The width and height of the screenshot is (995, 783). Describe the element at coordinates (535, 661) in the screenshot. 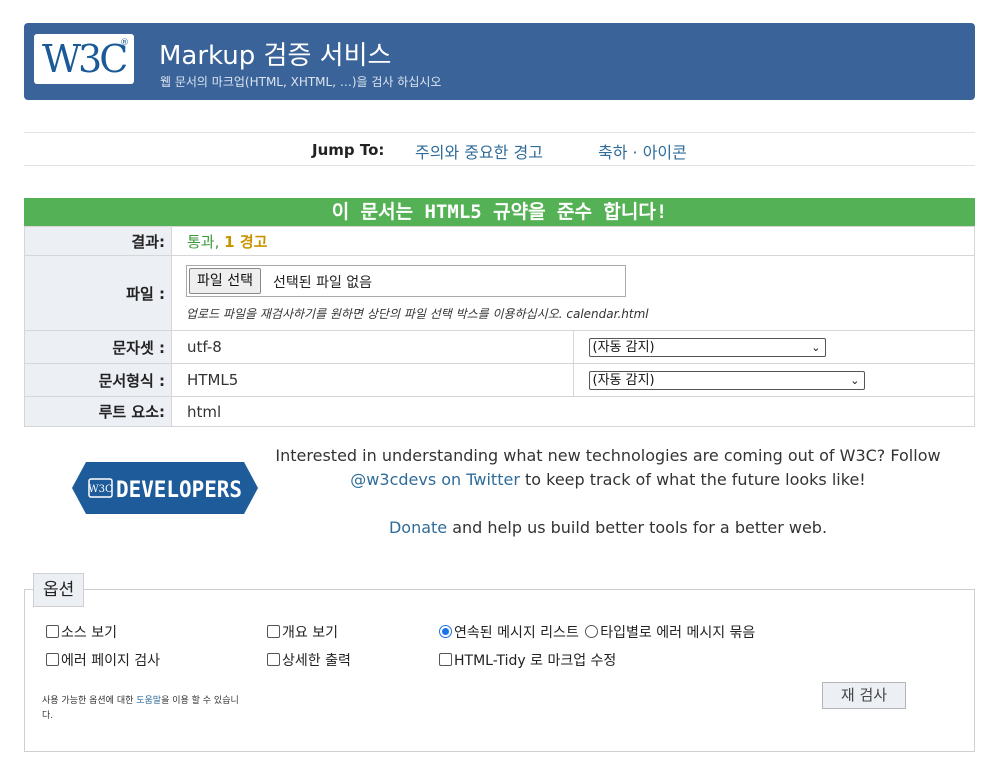

I see `tidy-label: HTML-Tidy 로 마크업 수정` at that location.